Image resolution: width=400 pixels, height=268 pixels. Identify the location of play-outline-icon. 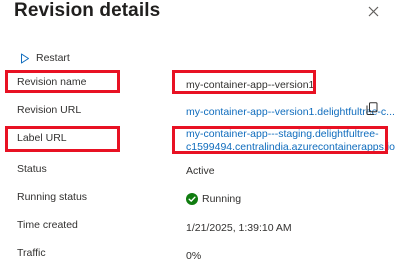
(25, 58).